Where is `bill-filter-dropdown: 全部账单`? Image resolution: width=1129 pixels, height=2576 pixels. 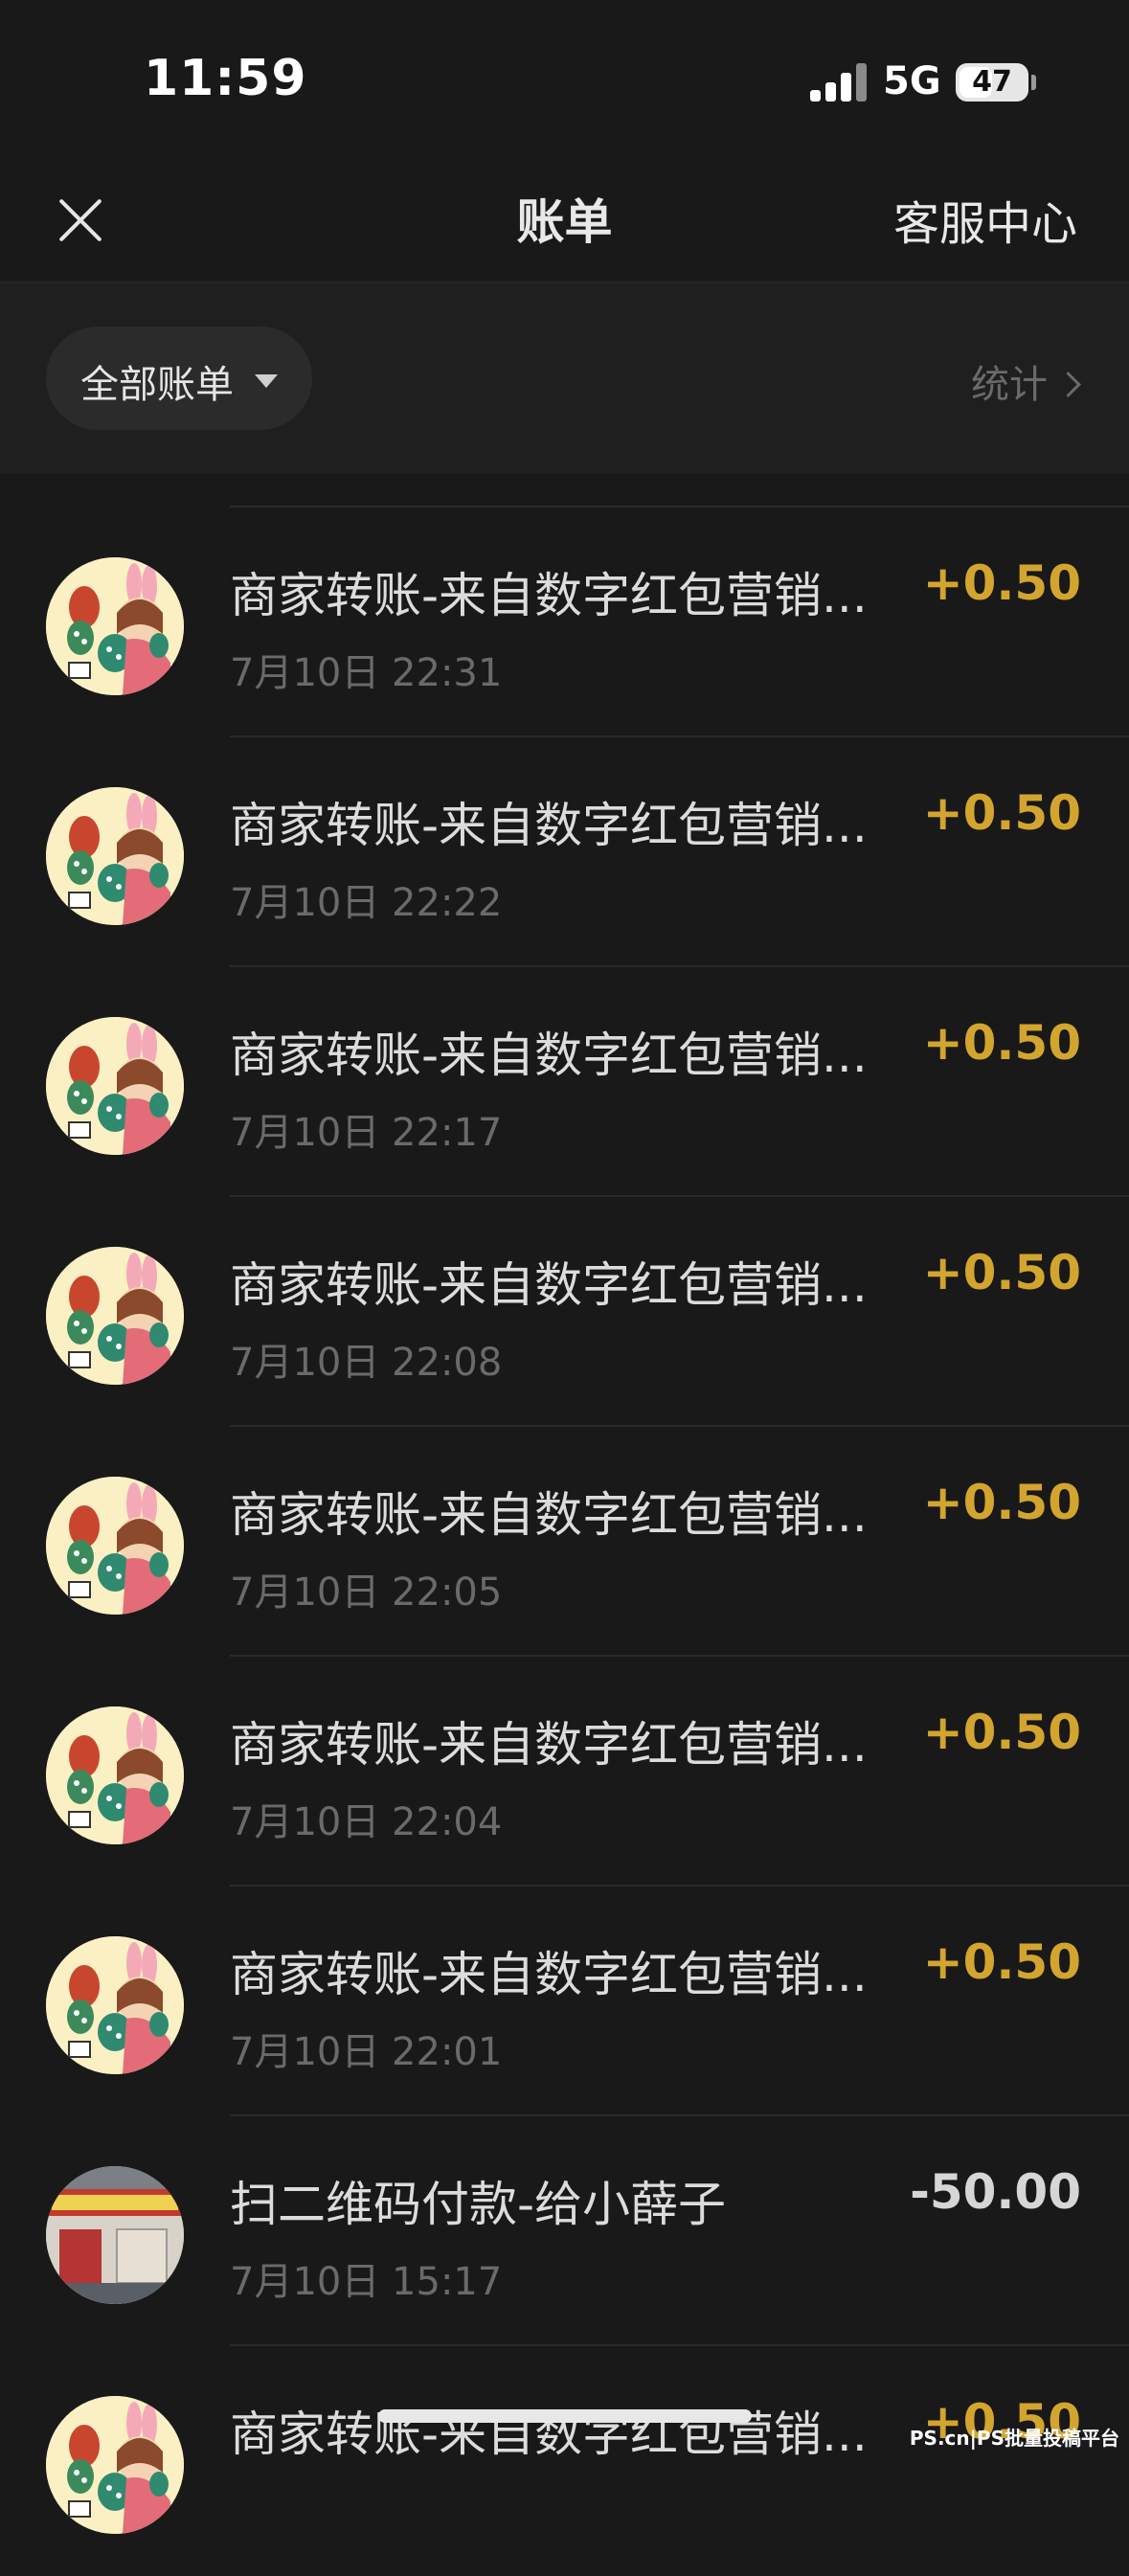 bill-filter-dropdown: 全部账单 is located at coordinates (179, 378).